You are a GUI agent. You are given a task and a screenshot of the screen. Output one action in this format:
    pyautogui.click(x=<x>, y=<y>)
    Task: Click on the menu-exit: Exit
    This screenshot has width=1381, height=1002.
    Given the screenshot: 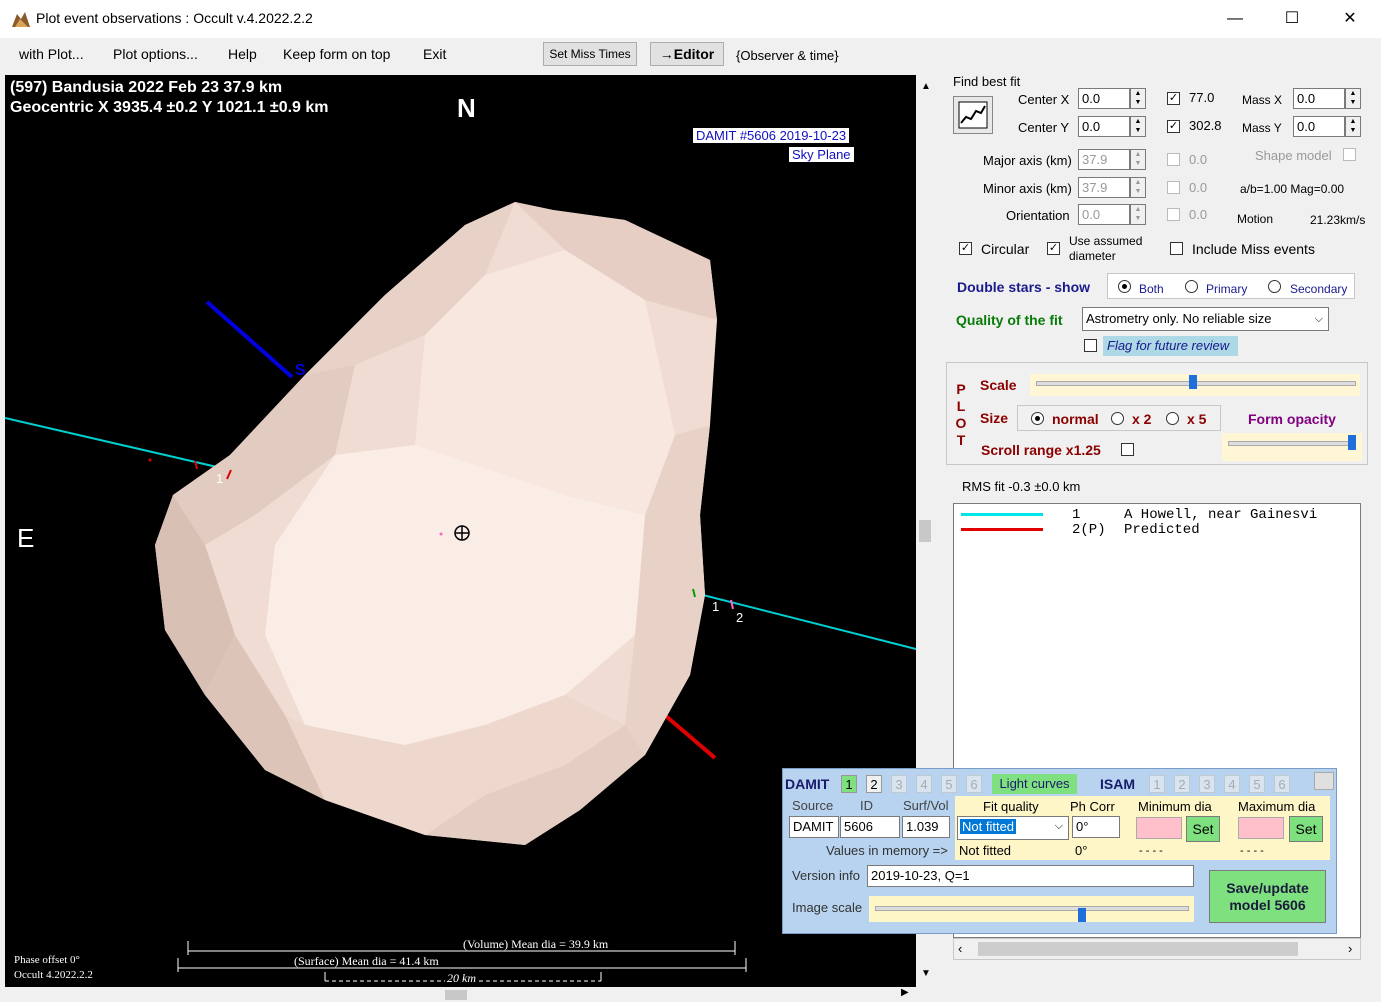 What is the action you would take?
    pyautogui.click(x=434, y=54)
    